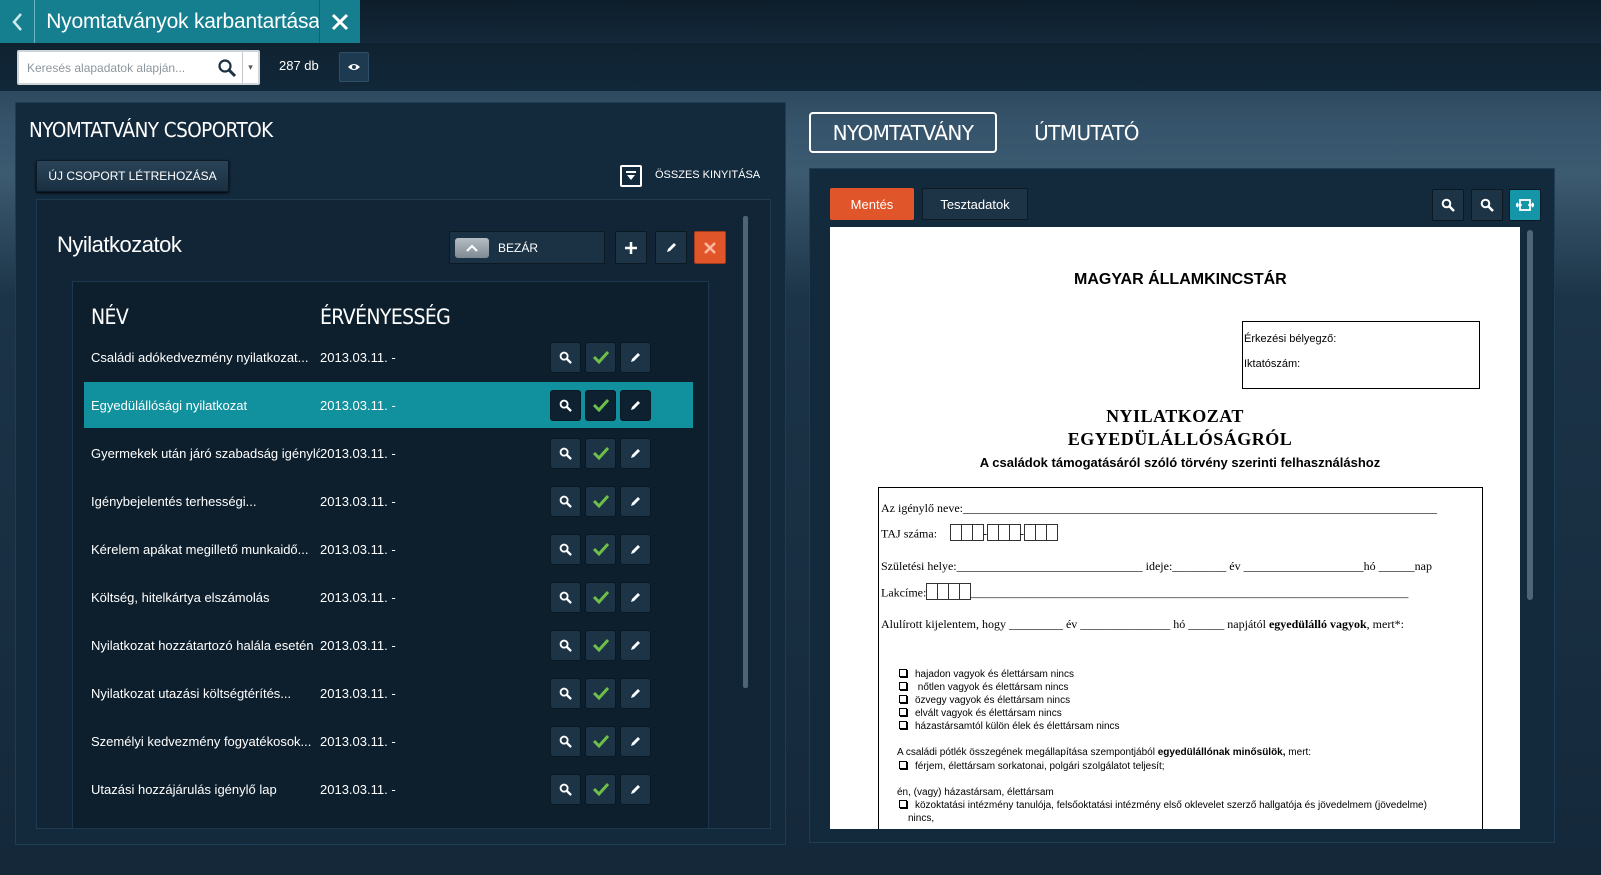  What do you see at coordinates (872, 204) in the screenshot?
I see `save-button: Mentés` at bounding box center [872, 204].